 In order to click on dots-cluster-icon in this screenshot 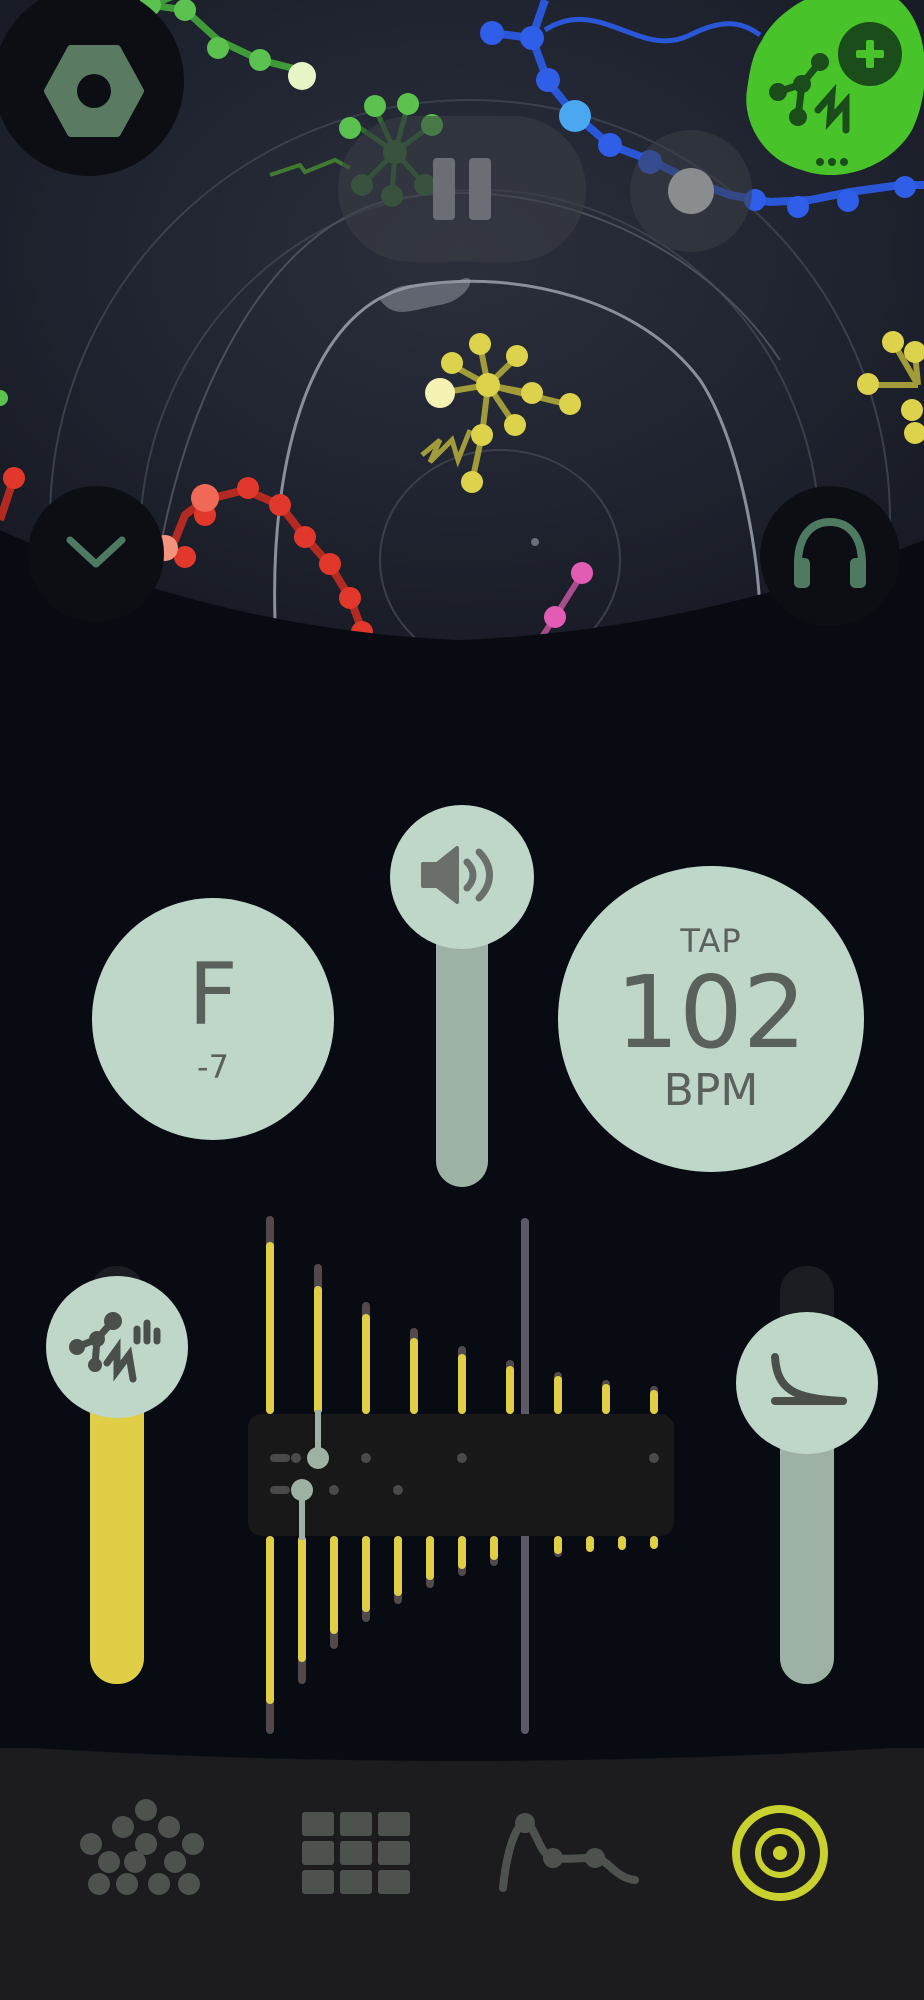, I will do `click(144, 1855)`.